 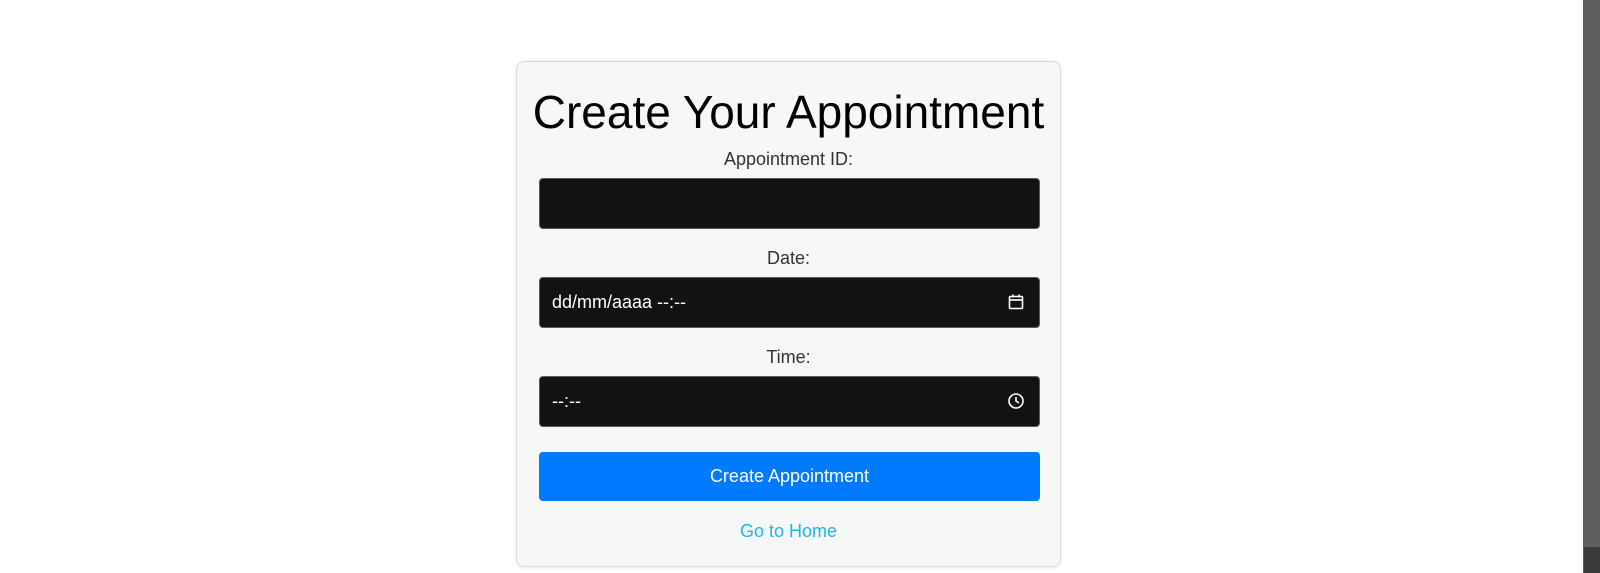 I want to click on date-value: dd/mm/aaaa --:--, so click(x=619, y=302).